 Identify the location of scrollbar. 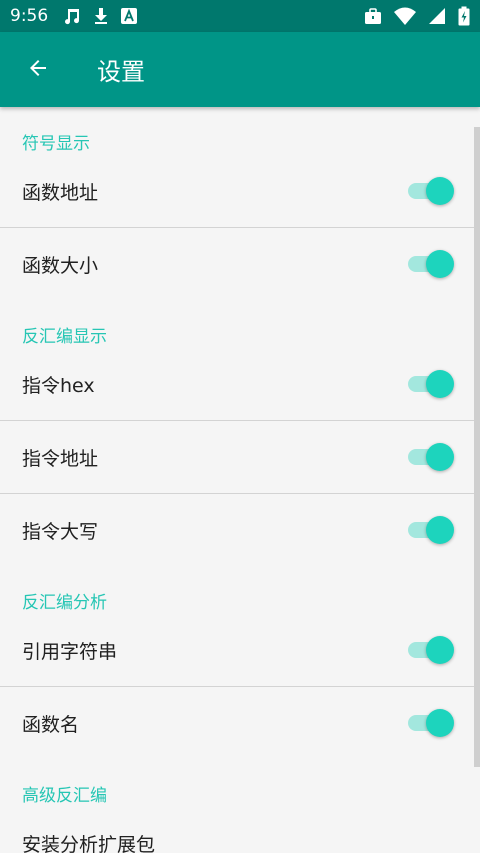
(477, 447).